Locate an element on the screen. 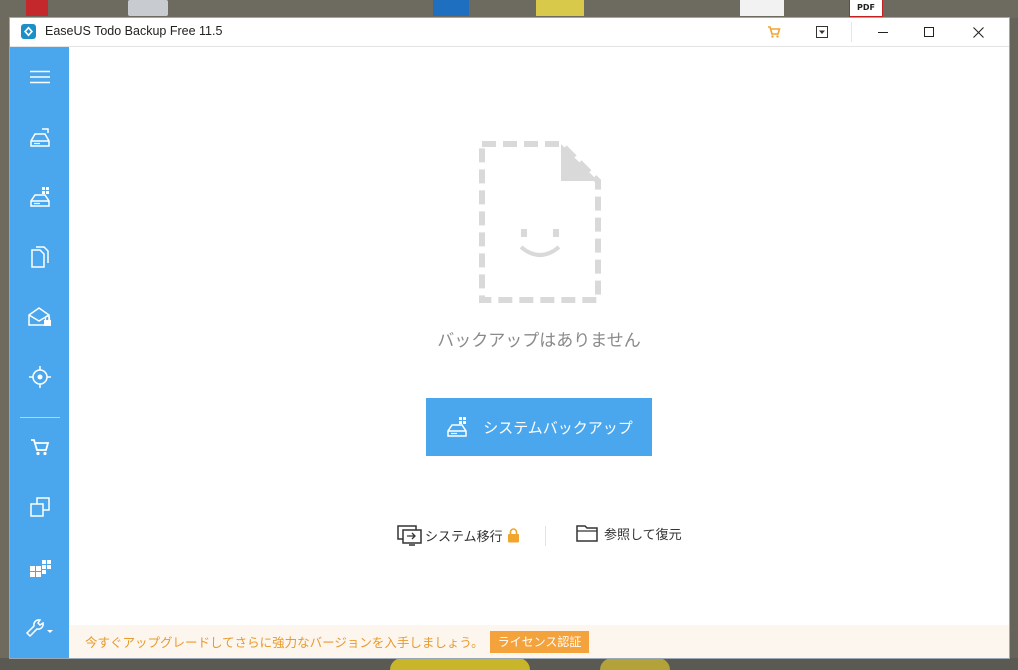 This screenshot has height=670, width=1018. close-button is located at coordinates (978, 32).